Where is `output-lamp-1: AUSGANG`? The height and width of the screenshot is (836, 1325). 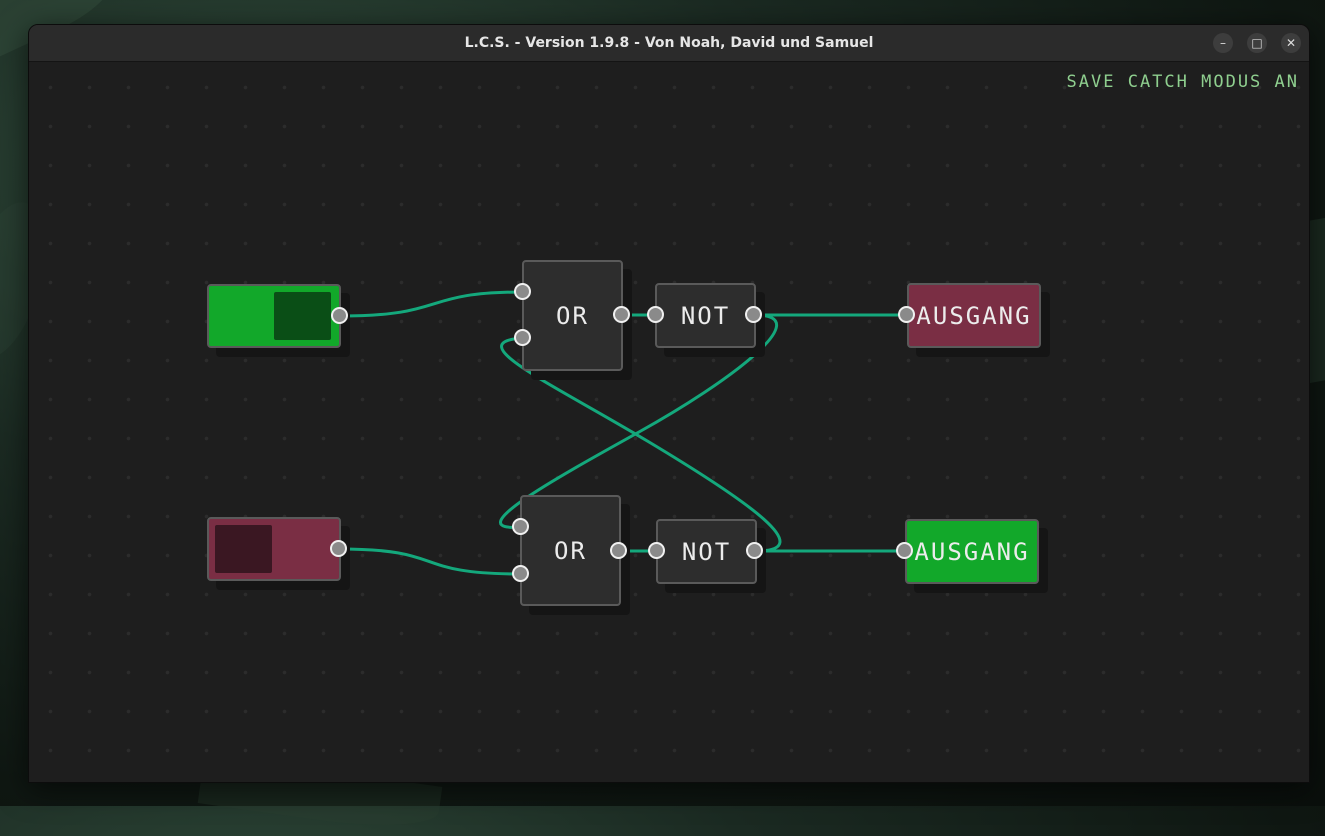 output-lamp-1: AUSGANG is located at coordinates (974, 315).